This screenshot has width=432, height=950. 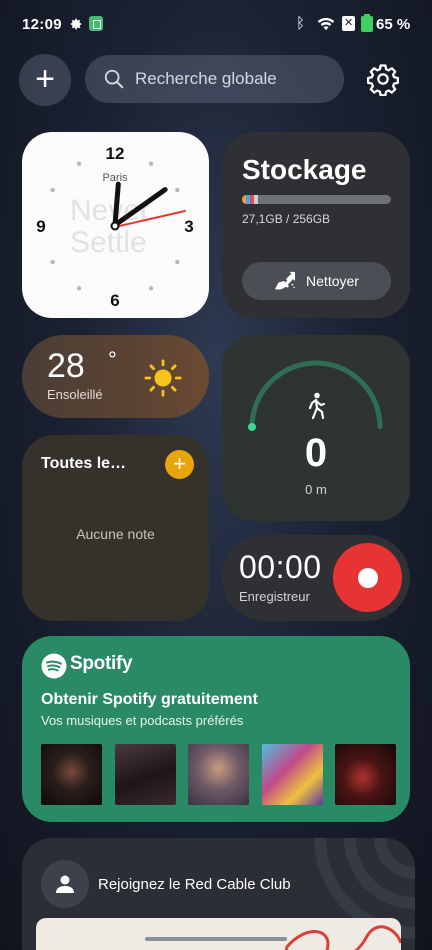 What do you see at coordinates (112, 359) in the screenshot?
I see `weather-degree: °` at bounding box center [112, 359].